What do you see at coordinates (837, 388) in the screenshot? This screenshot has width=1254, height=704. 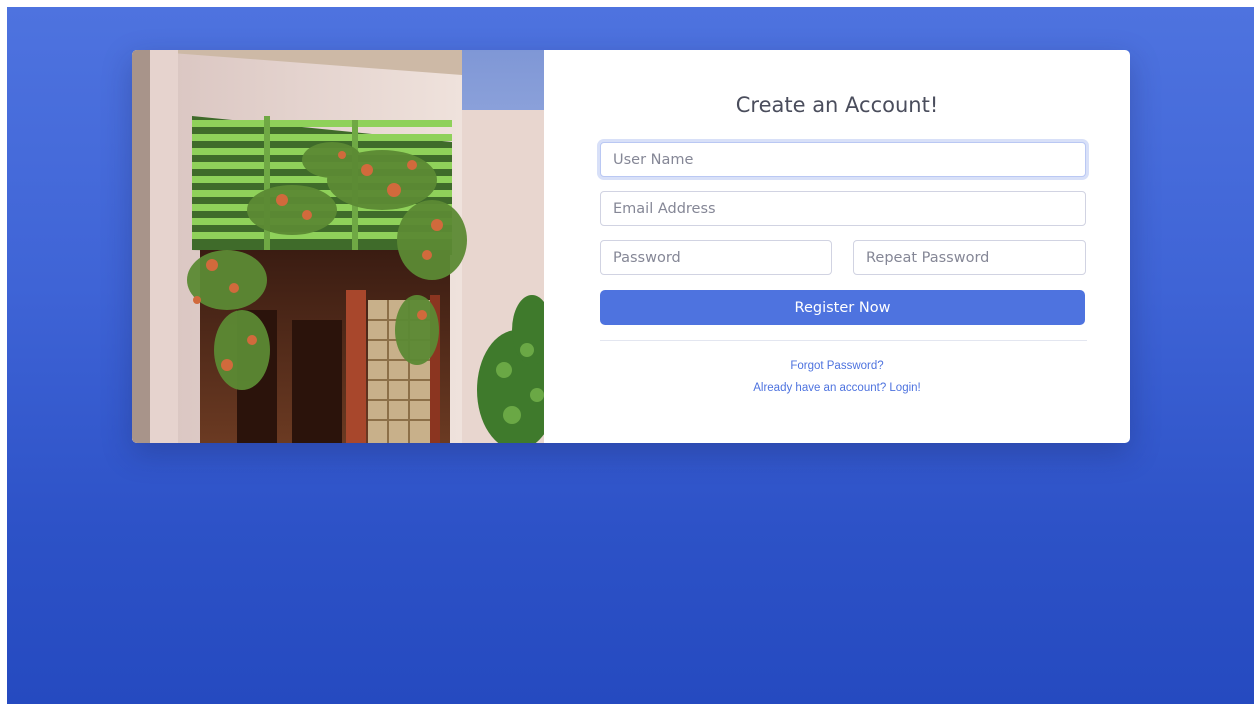 I see `login-link: Already have an account? Login!` at bounding box center [837, 388].